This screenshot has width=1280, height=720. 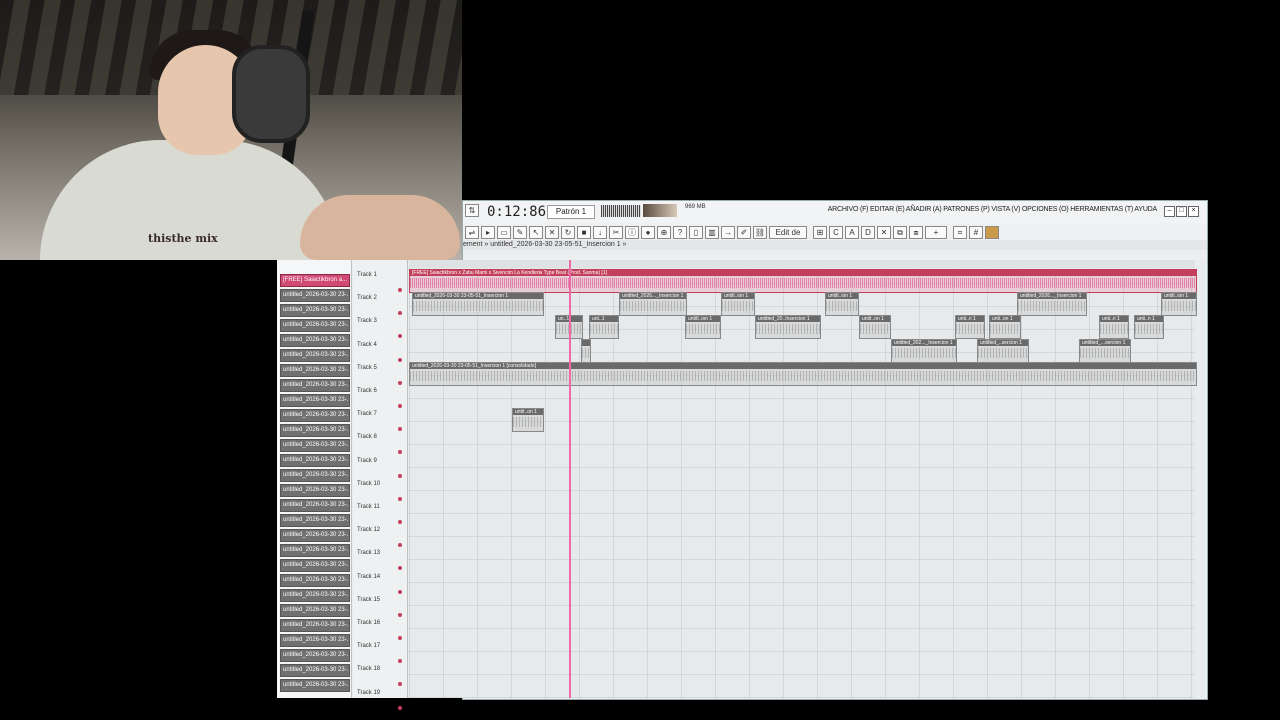 What do you see at coordinates (367, 345) in the screenshot?
I see `track-name: Track 4` at bounding box center [367, 345].